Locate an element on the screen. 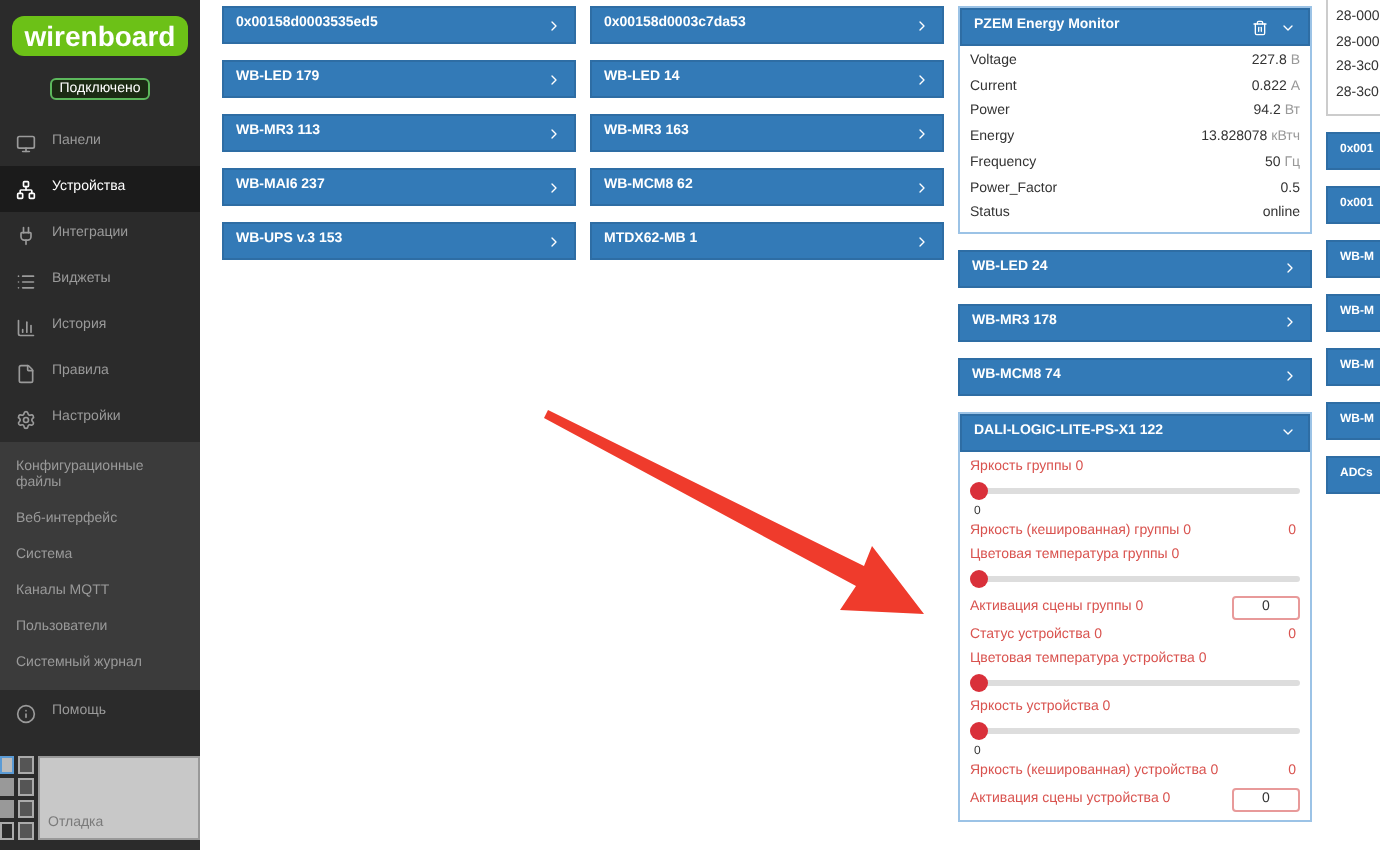  monitor-icon is located at coordinates (26, 143).